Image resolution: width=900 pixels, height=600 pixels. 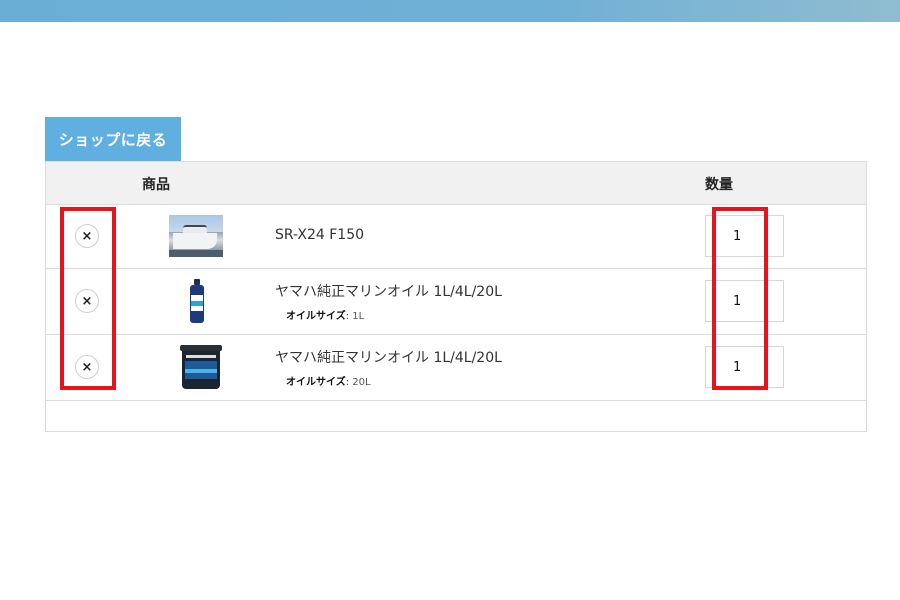 I want to click on boat-thumbnail, so click(x=196, y=236).